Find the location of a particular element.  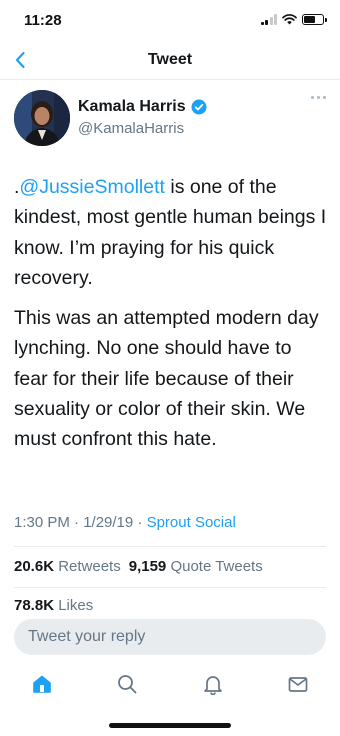

reply-input: Tweet your reply is located at coordinates (170, 637).